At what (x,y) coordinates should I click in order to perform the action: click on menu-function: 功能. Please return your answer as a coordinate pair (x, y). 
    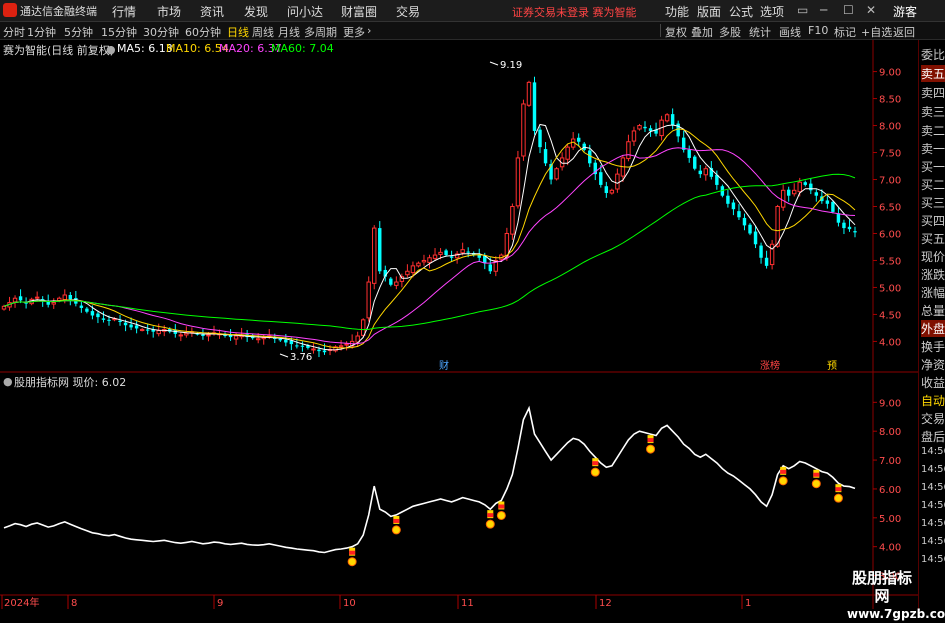
    Looking at the image, I should click on (677, 11).